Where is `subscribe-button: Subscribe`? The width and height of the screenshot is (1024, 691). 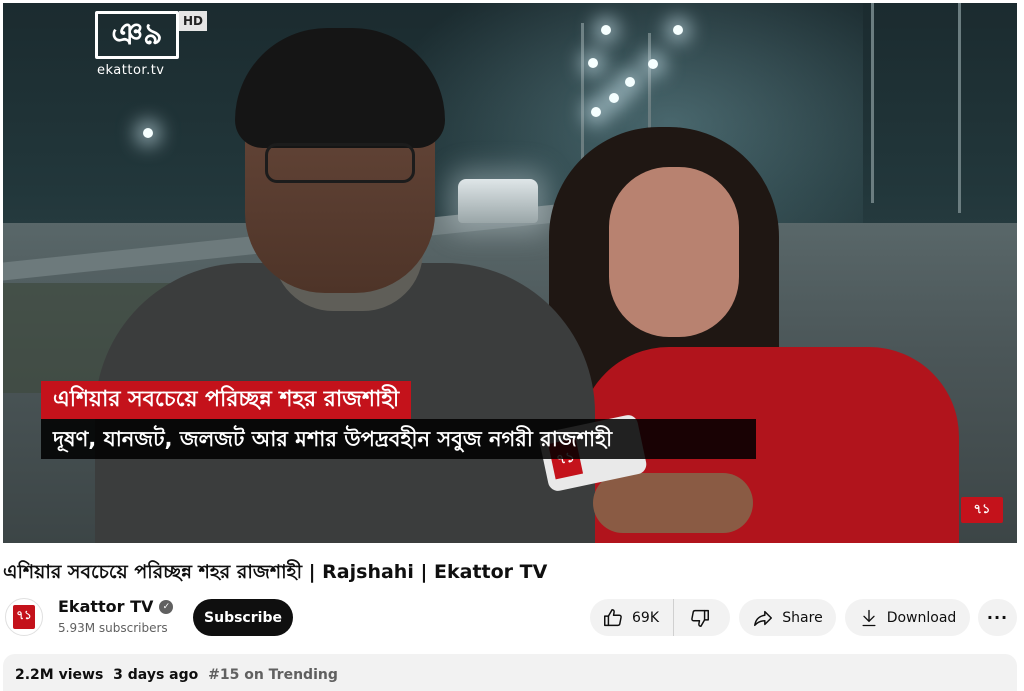 subscribe-button: Subscribe is located at coordinates (243, 617).